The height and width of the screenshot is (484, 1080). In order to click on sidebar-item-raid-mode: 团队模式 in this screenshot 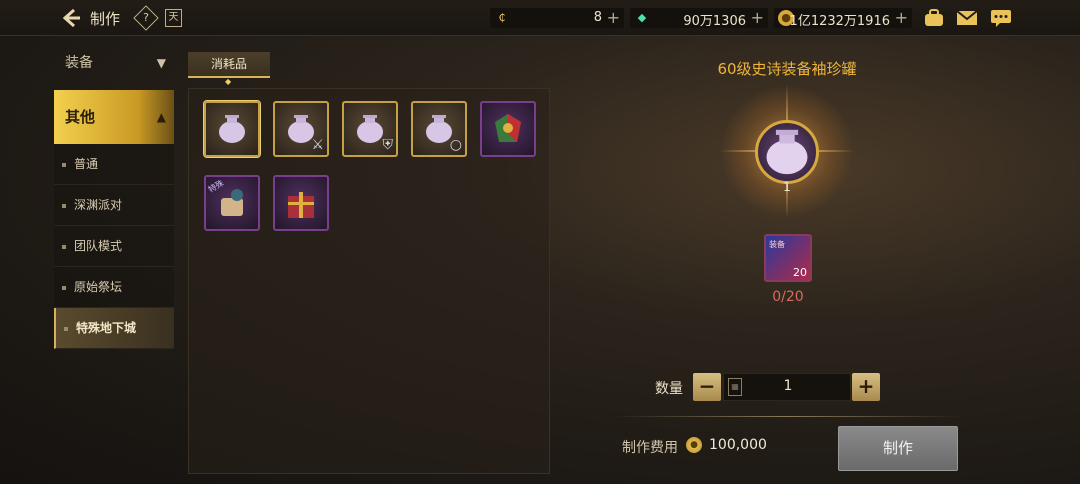, I will do `click(114, 246)`.